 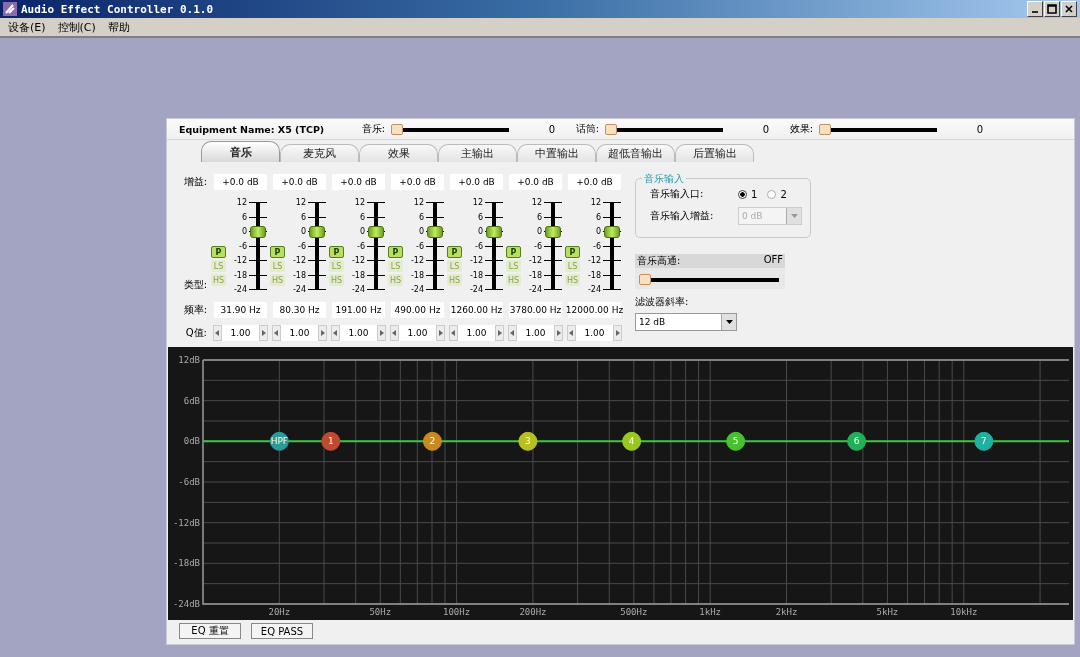 What do you see at coordinates (594, 289) in the screenshot?
I see `scale-label: -24` at bounding box center [594, 289].